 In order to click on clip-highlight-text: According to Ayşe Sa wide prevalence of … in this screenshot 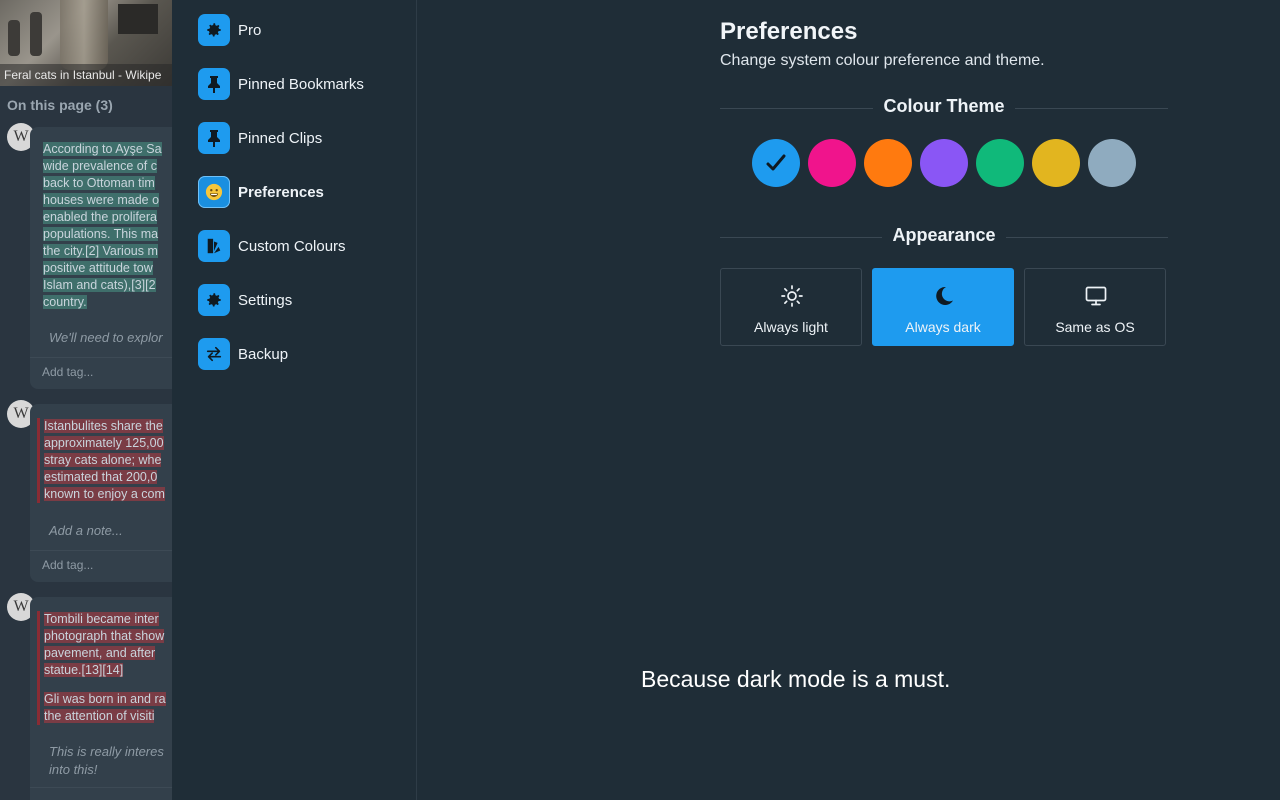, I will do `click(102, 225)`.